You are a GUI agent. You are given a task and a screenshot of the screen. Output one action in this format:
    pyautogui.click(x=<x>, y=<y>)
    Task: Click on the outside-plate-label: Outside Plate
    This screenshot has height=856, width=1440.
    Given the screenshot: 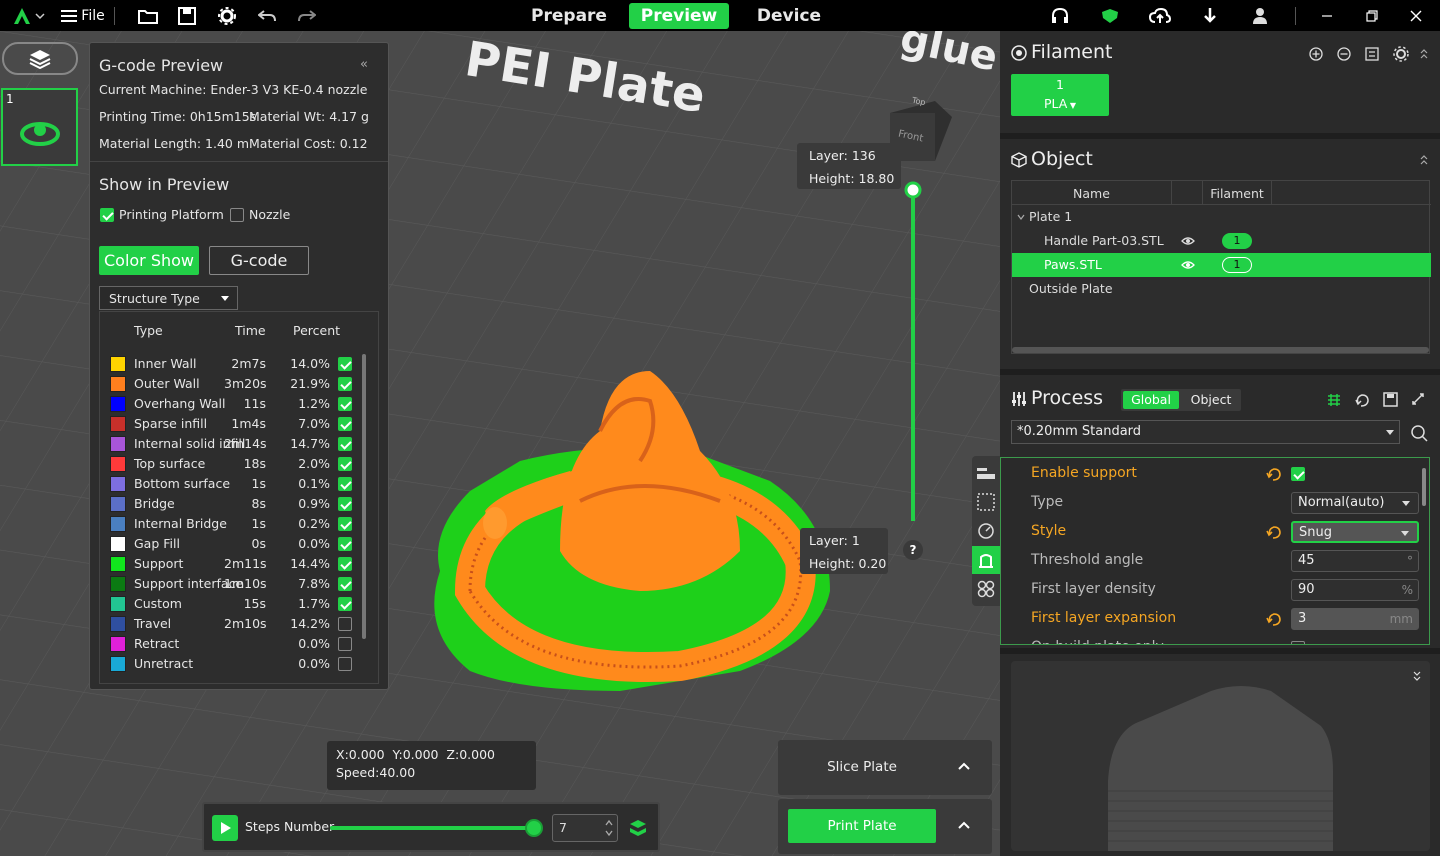 What is the action you would take?
    pyautogui.click(x=1071, y=288)
    